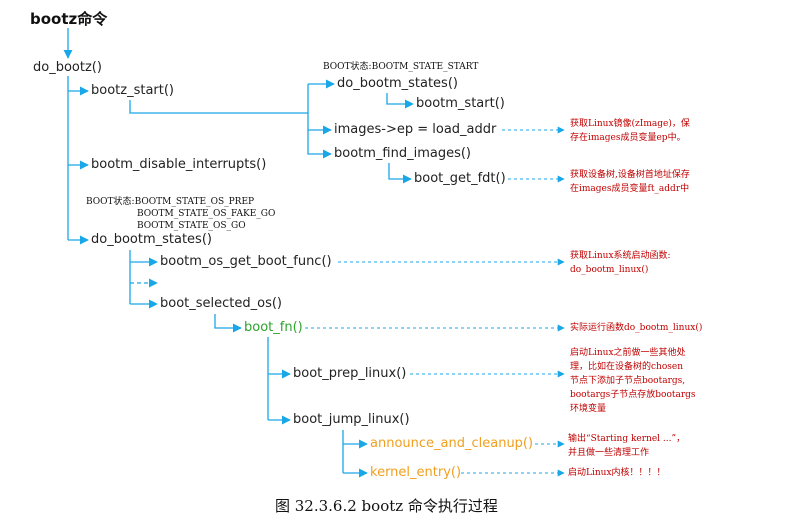 Image resolution: width=787 pixels, height=525 pixels. I want to click on connector-boot-get-fdt, so click(400, 173).